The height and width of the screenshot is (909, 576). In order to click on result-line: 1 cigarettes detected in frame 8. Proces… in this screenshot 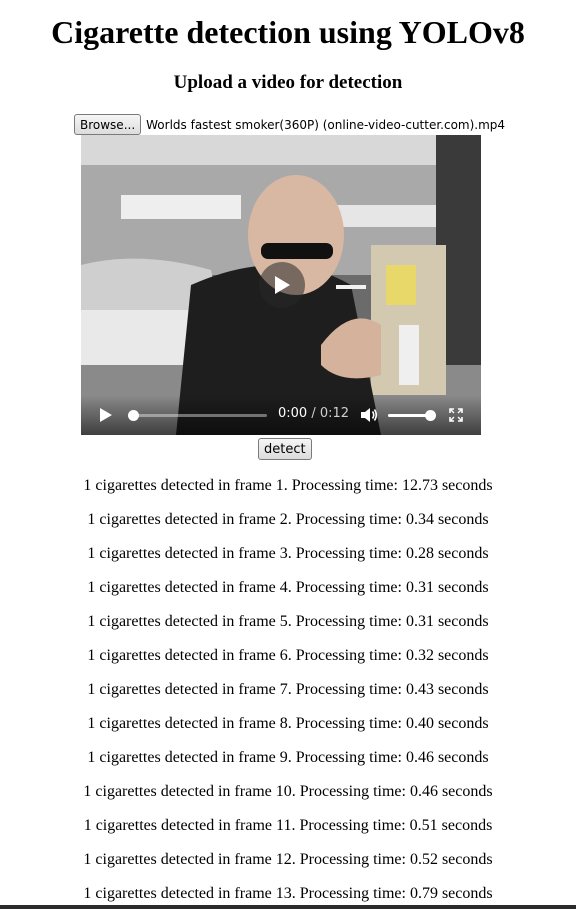, I will do `click(288, 723)`.